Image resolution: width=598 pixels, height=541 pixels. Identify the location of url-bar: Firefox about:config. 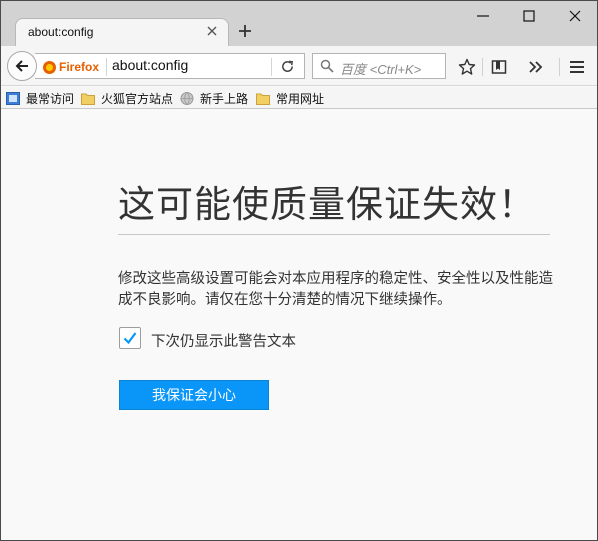
(170, 66).